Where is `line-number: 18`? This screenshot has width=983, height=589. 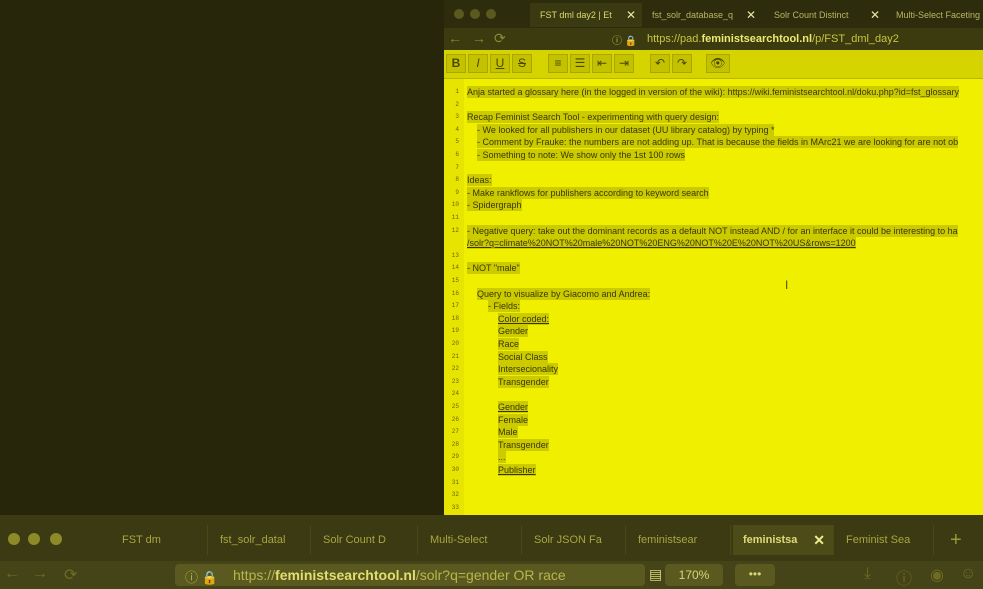 line-number: 18 is located at coordinates (455, 318).